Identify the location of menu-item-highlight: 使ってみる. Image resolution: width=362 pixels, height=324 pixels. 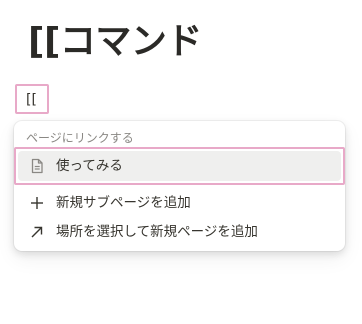
(179, 166).